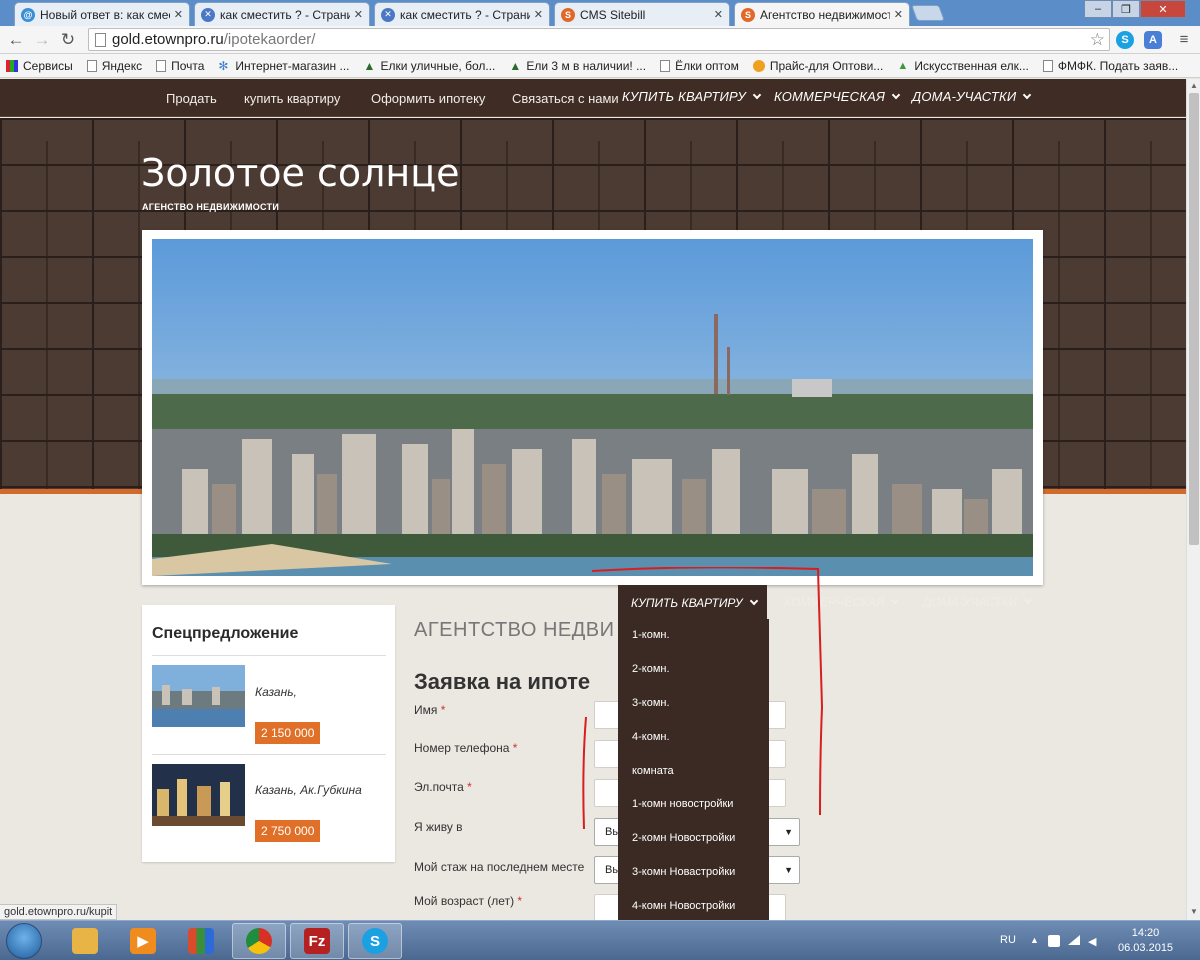 This screenshot has height=960, width=1200. What do you see at coordinates (1163, 9) in the screenshot?
I see `close-window-button: ✕` at bounding box center [1163, 9].